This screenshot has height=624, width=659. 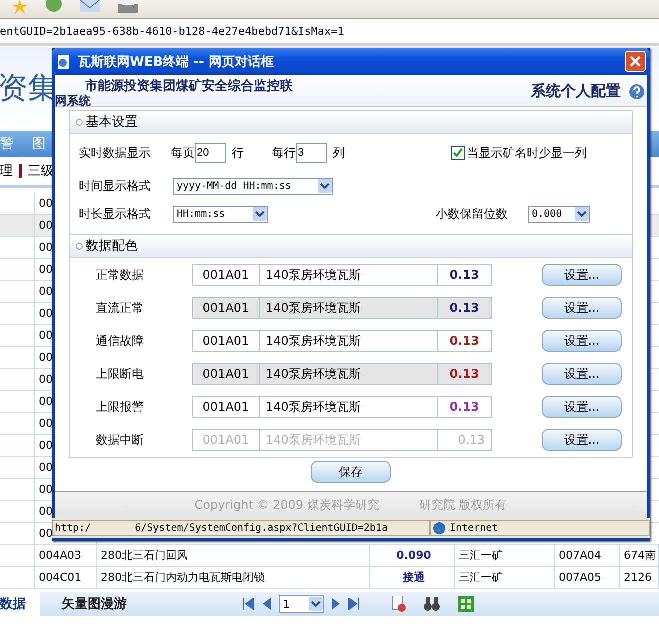 What do you see at coordinates (176, 62) in the screenshot?
I see `window-title: 瓦斯联网WEB终端 -- 网页对话框` at bounding box center [176, 62].